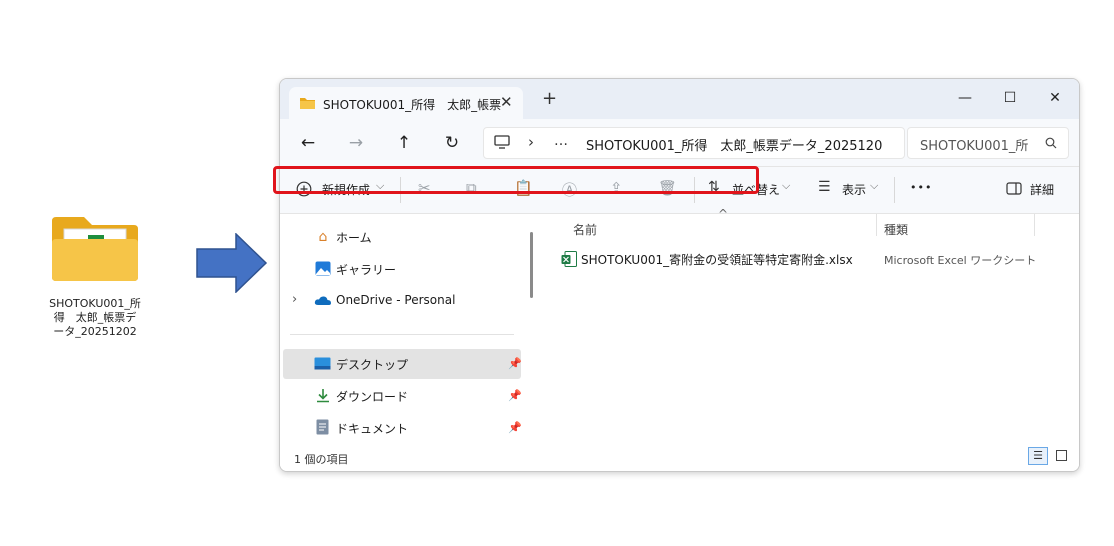 This screenshot has width=1114, height=546. I want to click on details-pane-icon, so click(1014, 188).